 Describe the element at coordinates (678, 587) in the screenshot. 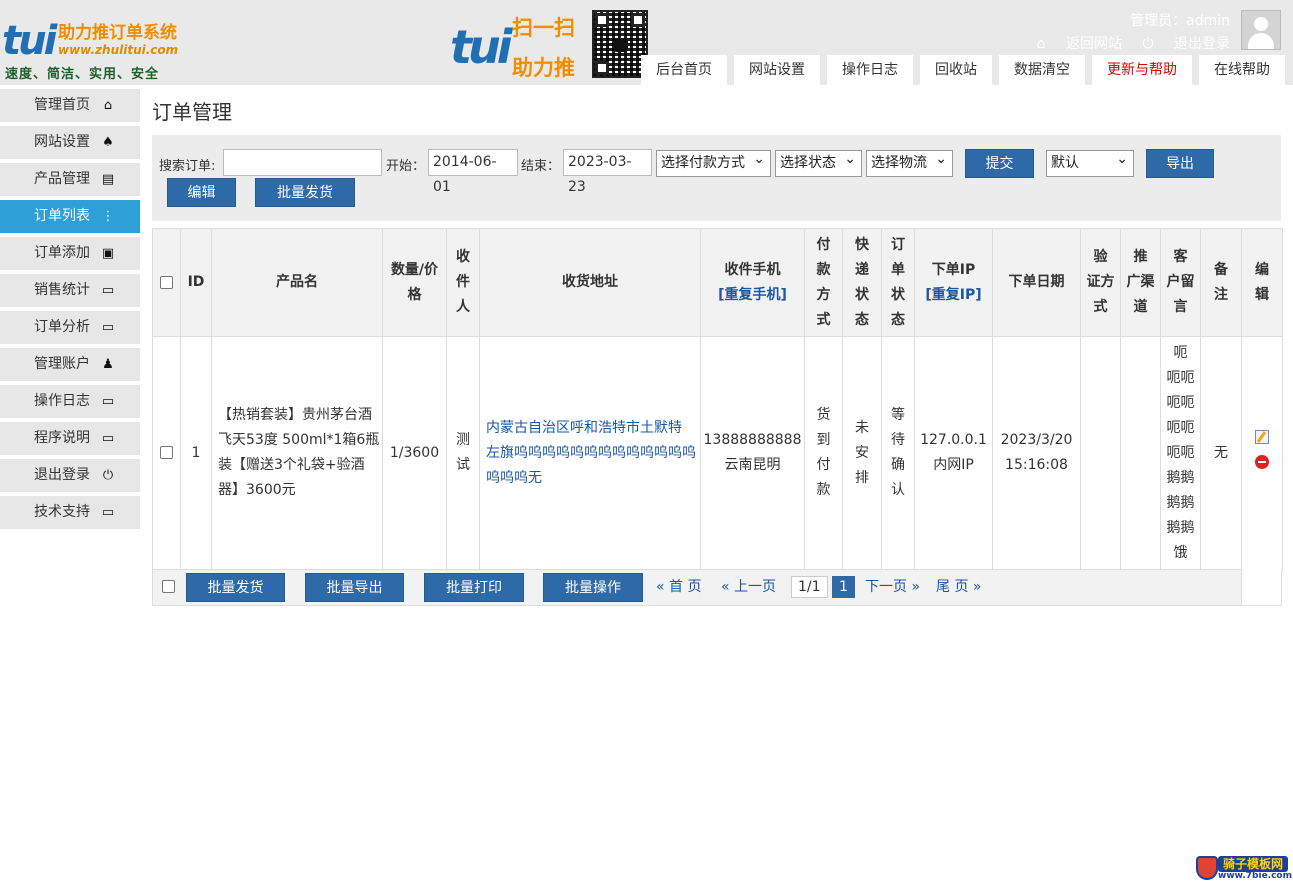

I see `first-page-link: « 首 页` at that location.